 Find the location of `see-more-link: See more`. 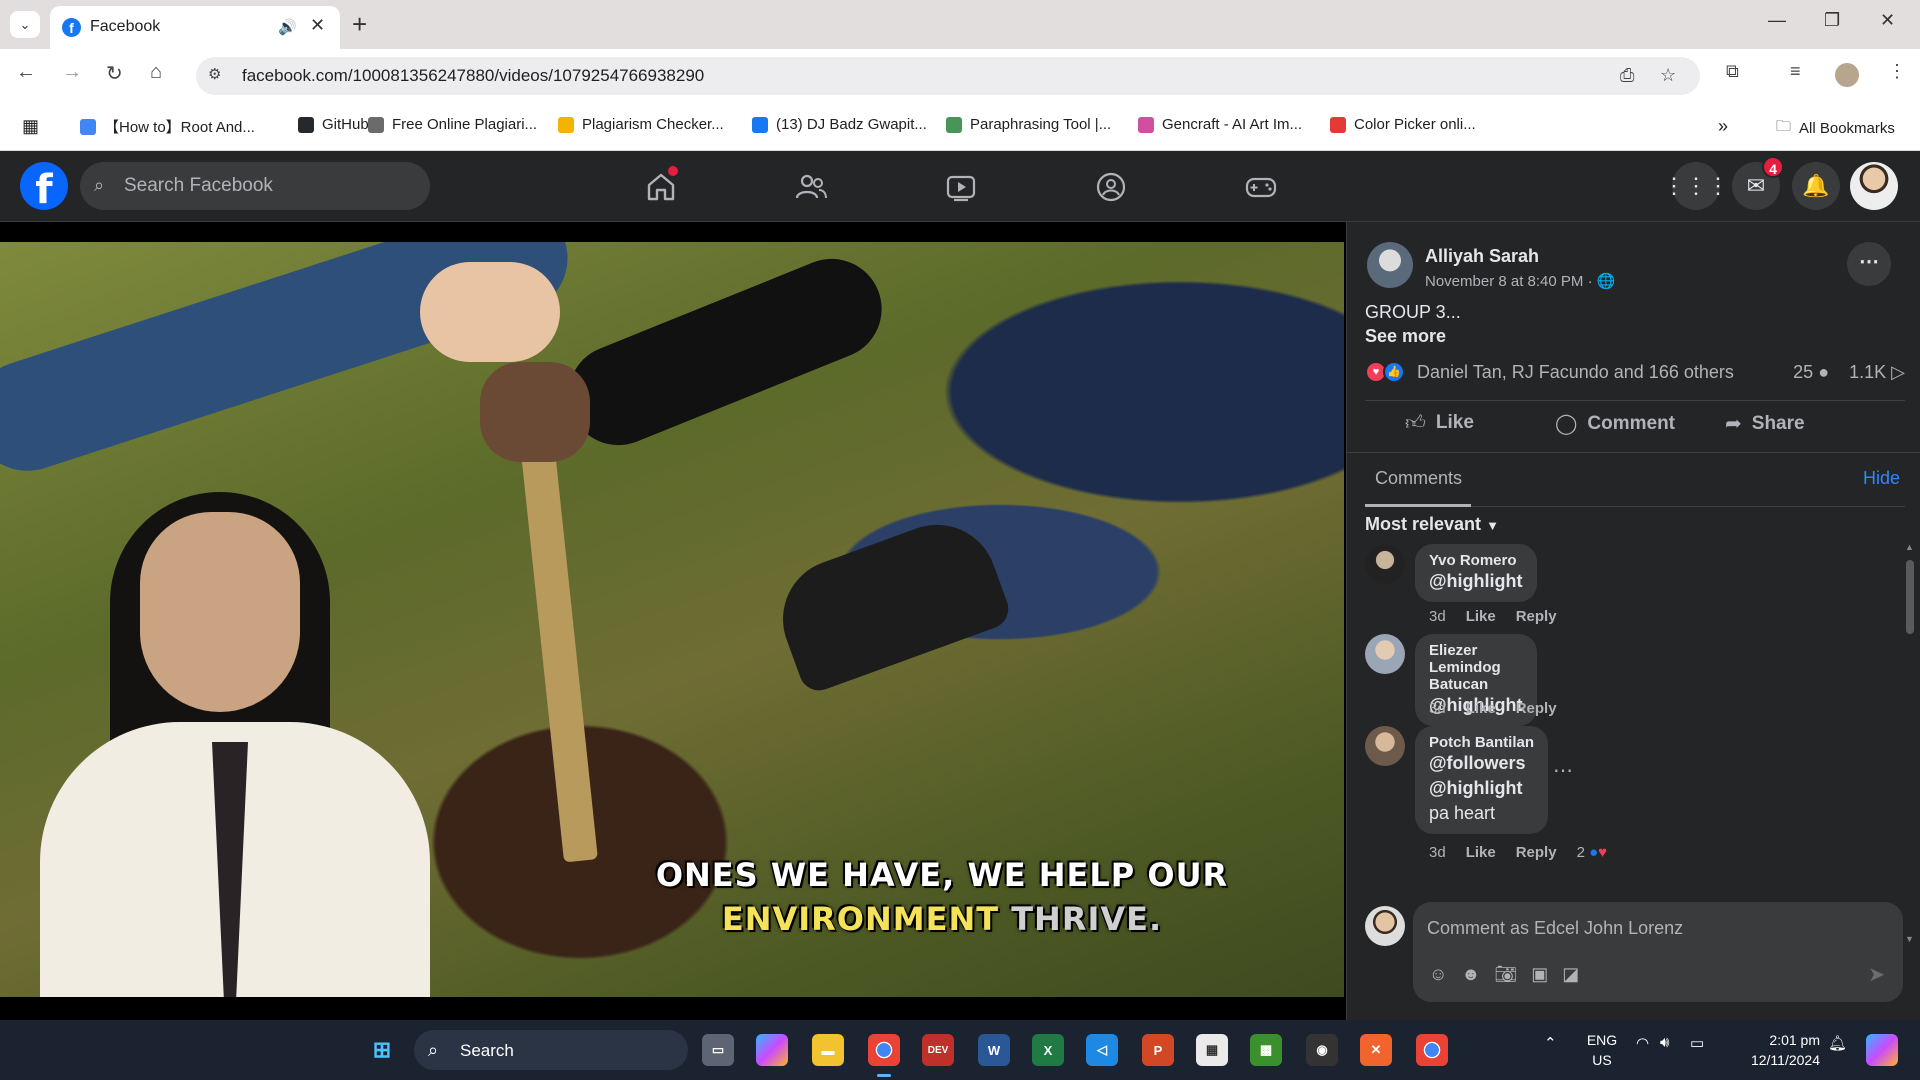

see-more-link: See more is located at coordinates (1405, 336).